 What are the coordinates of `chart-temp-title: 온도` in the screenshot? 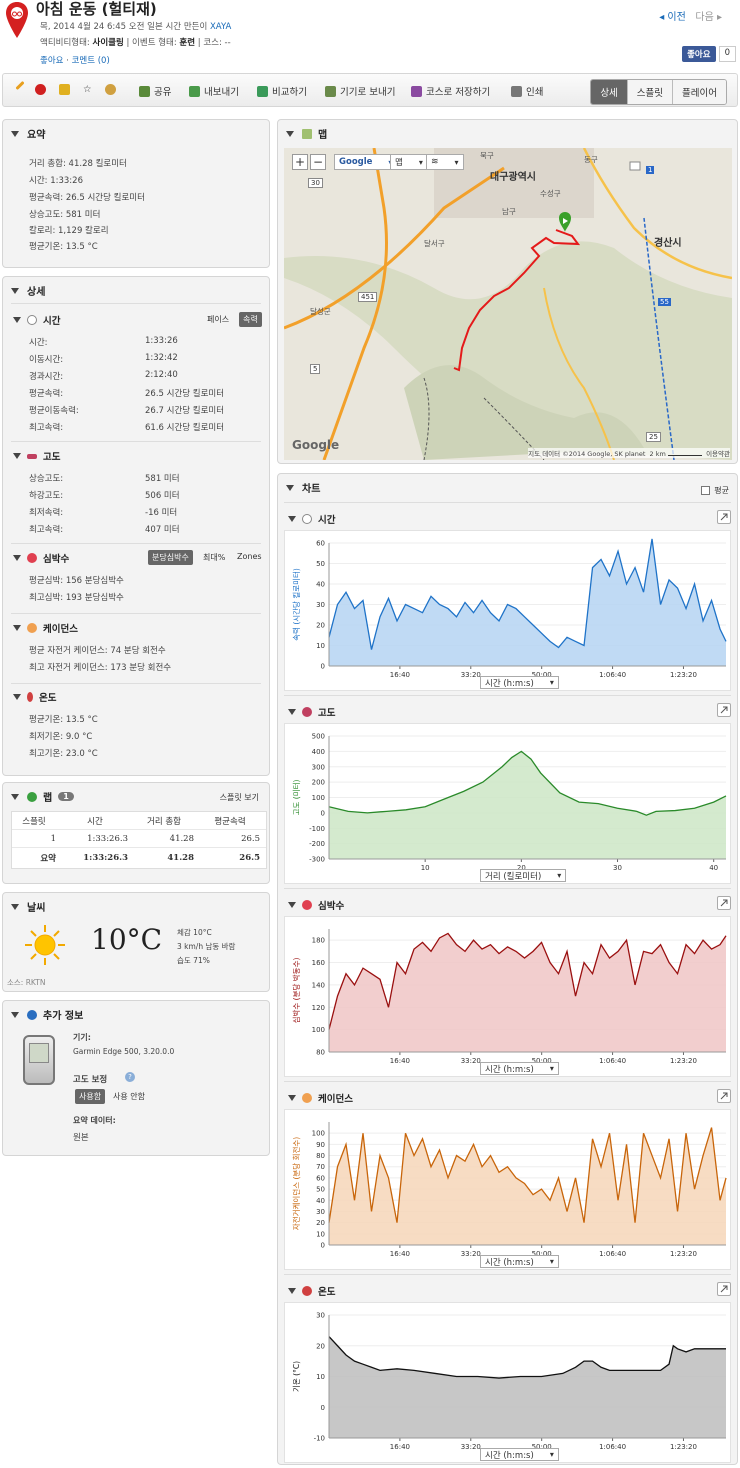 It's located at (311, 1291).